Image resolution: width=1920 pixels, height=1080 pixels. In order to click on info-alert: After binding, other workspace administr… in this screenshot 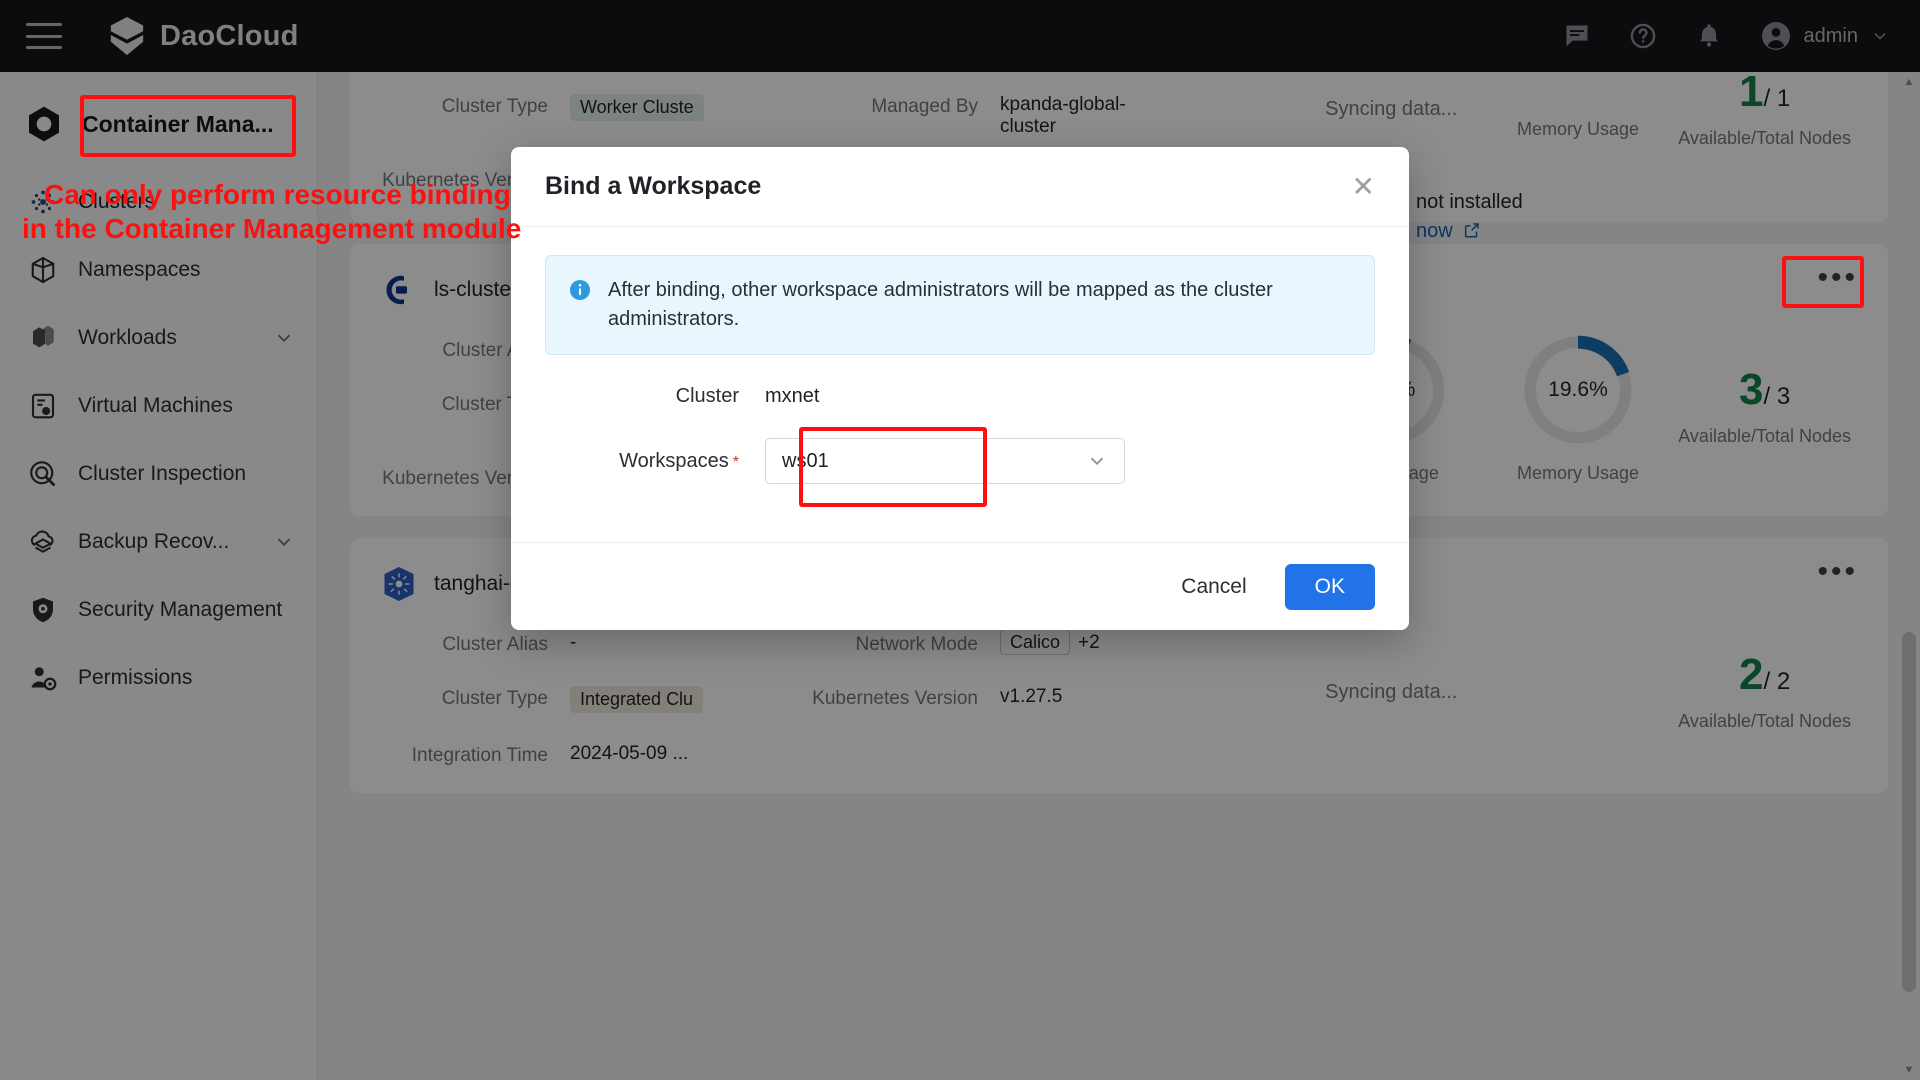, I will do `click(960, 305)`.